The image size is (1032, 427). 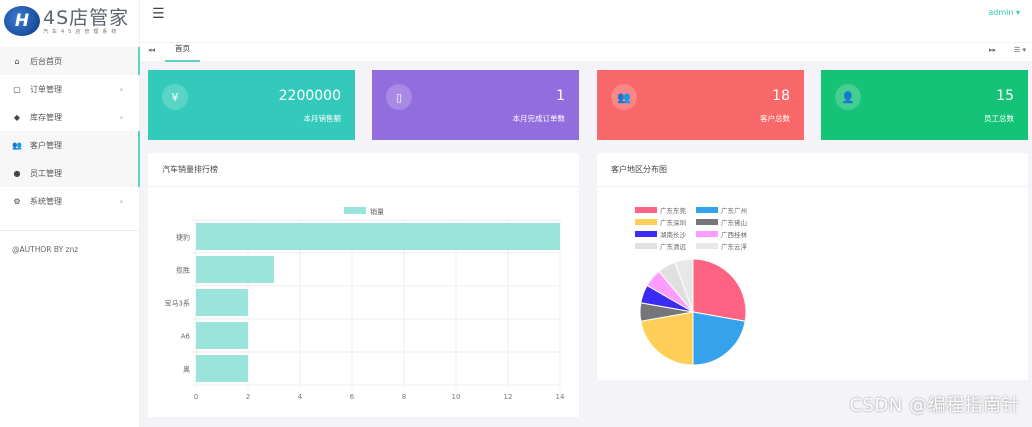 What do you see at coordinates (183, 270) in the screenshot?
I see `y-tick-label: 揽胜` at bounding box center [183, 270].